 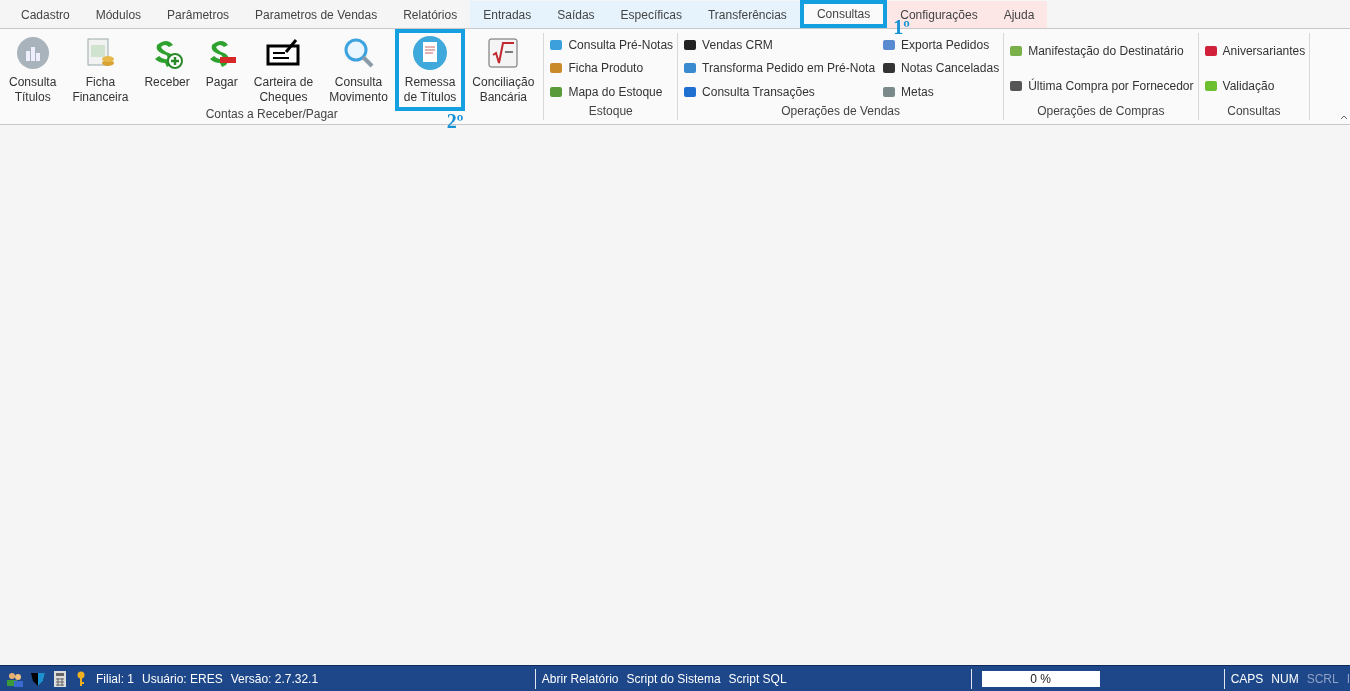 What do you see at coordinates (610, 112) in the screenshot?
I see `group-title: Estoque` at bounding box center [610, 112].